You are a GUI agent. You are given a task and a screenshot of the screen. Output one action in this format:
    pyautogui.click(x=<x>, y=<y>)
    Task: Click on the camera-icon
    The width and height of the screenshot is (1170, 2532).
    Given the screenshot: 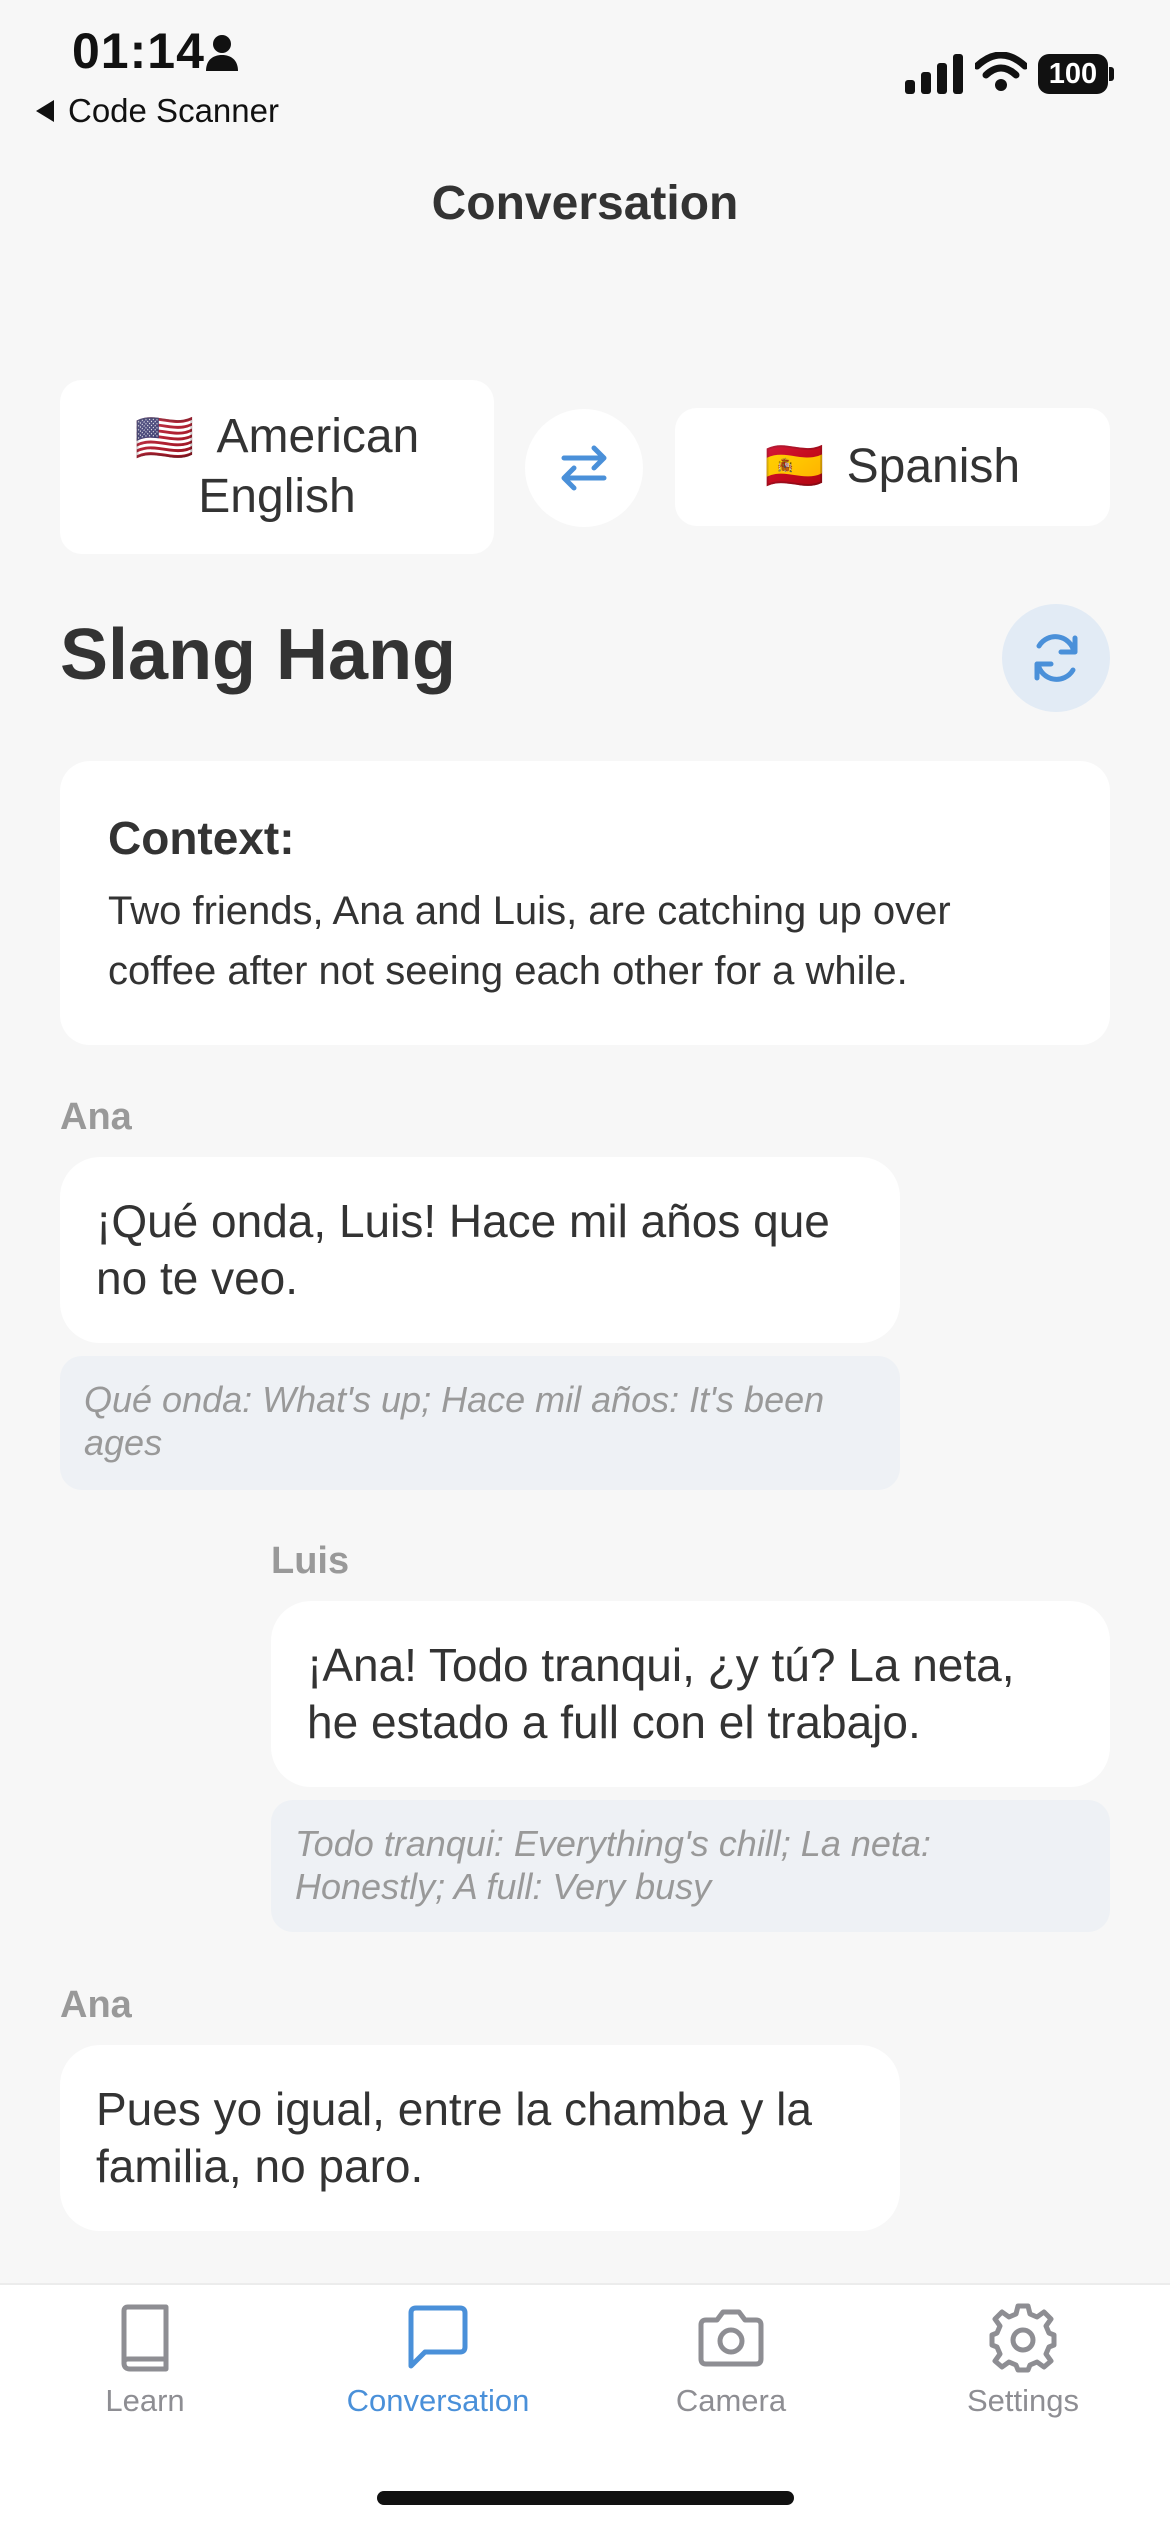 What is the action you would take?
    pyautogui.click(x=731, y=2338)
    